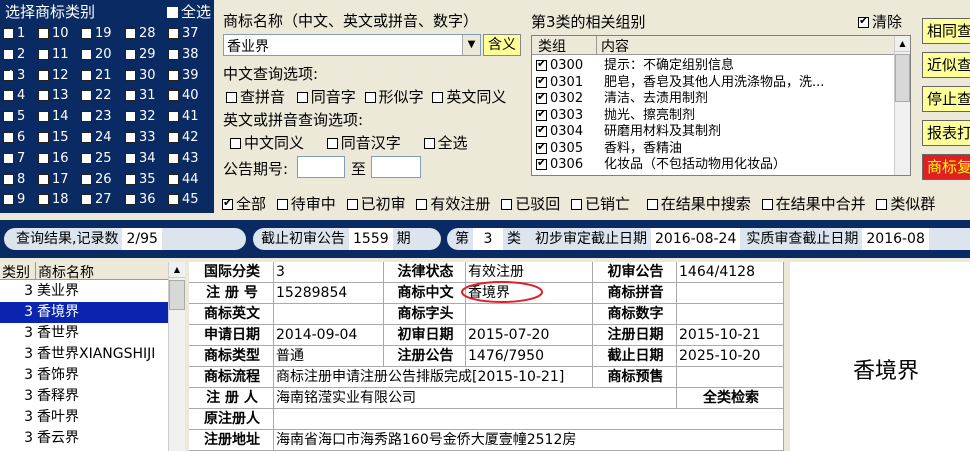 Image resolution: width=970 pixels, height=451 pixels. I want to click on class-option: 26, so click(96, 180).